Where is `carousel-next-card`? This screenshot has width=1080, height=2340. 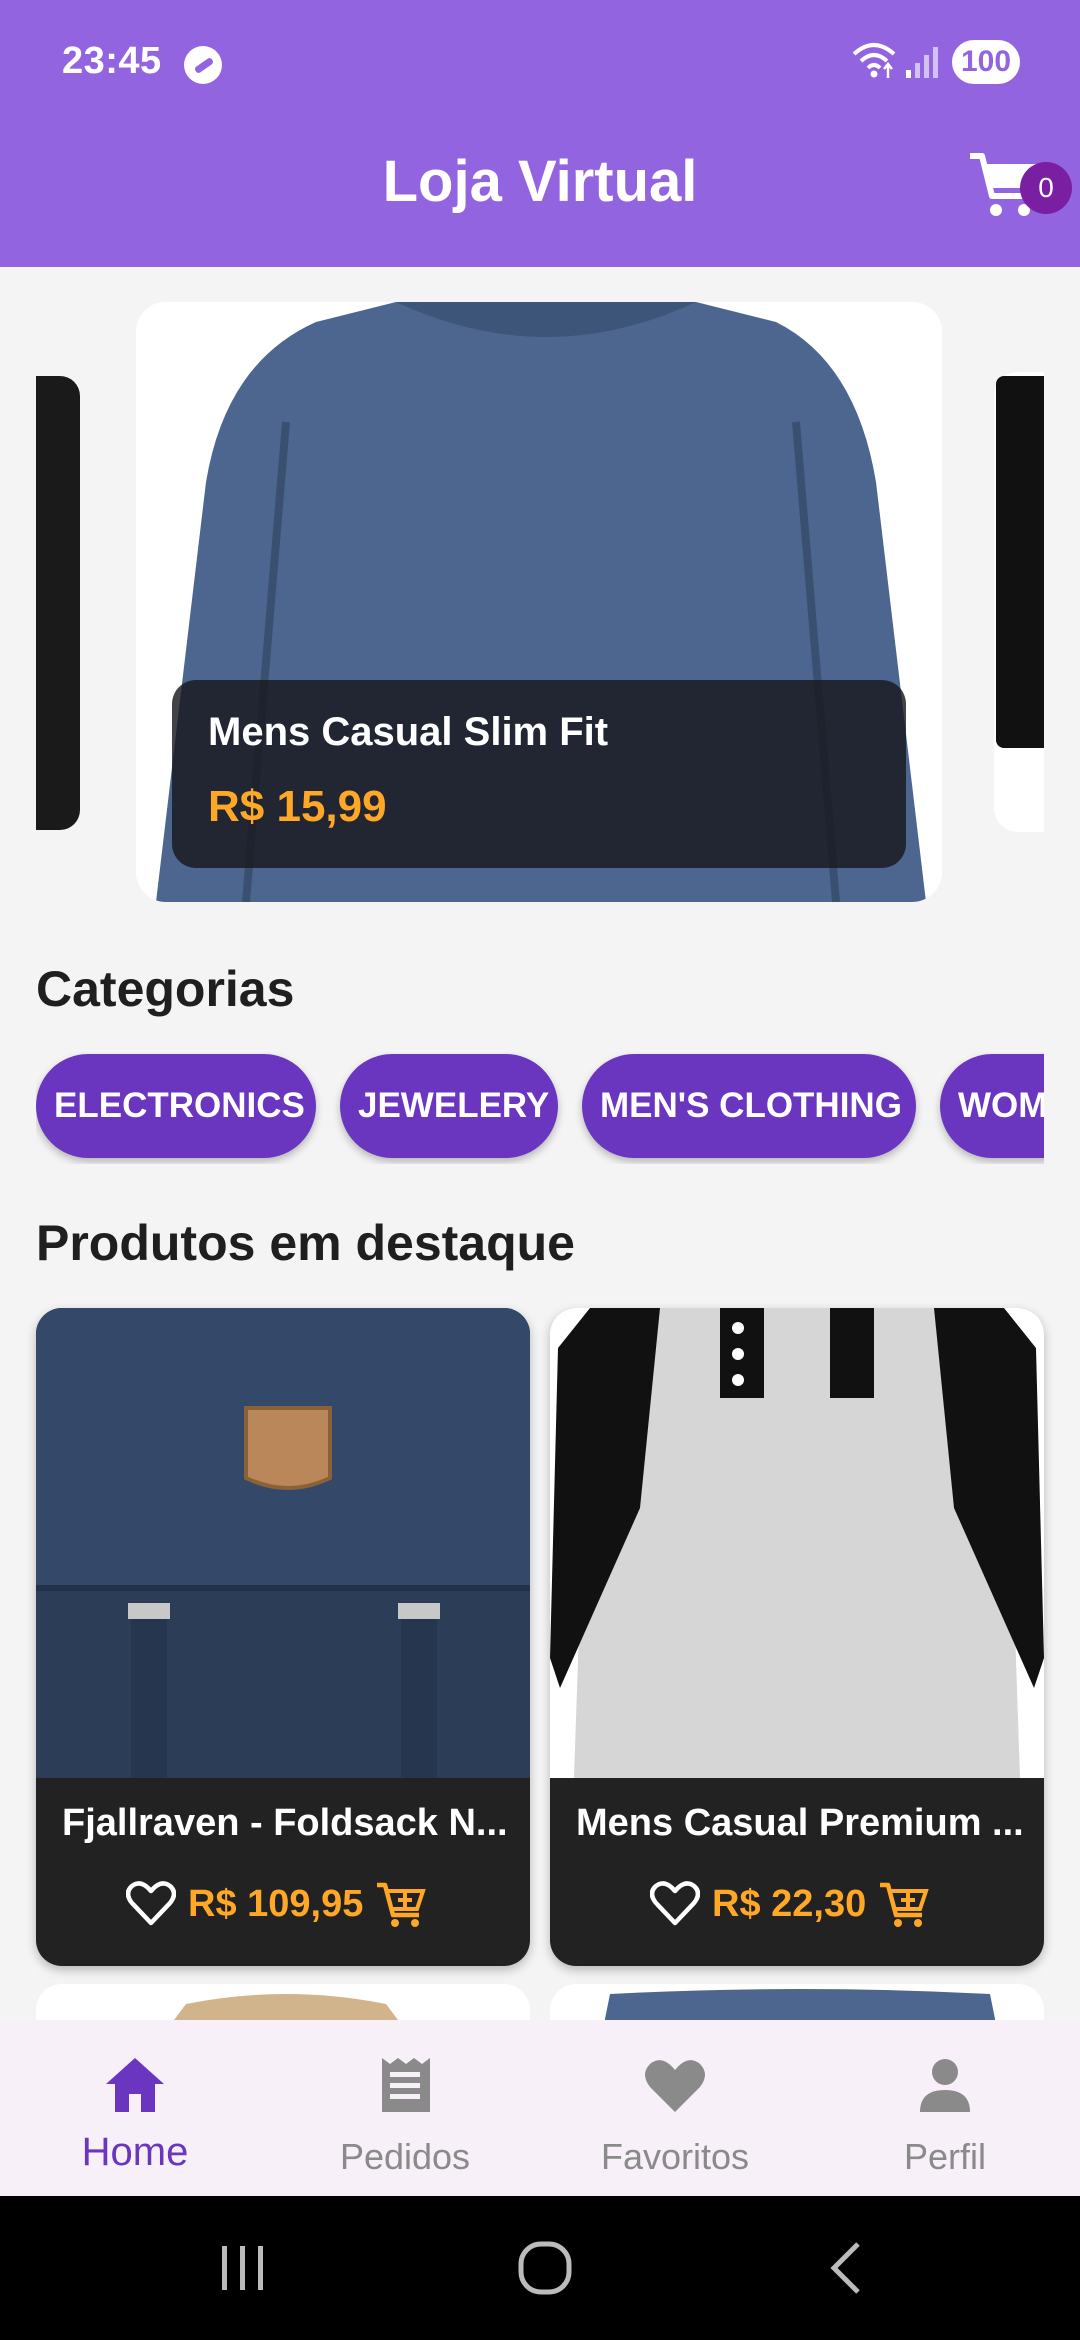
carousel-next-card is located at coordinates (1019, 602).